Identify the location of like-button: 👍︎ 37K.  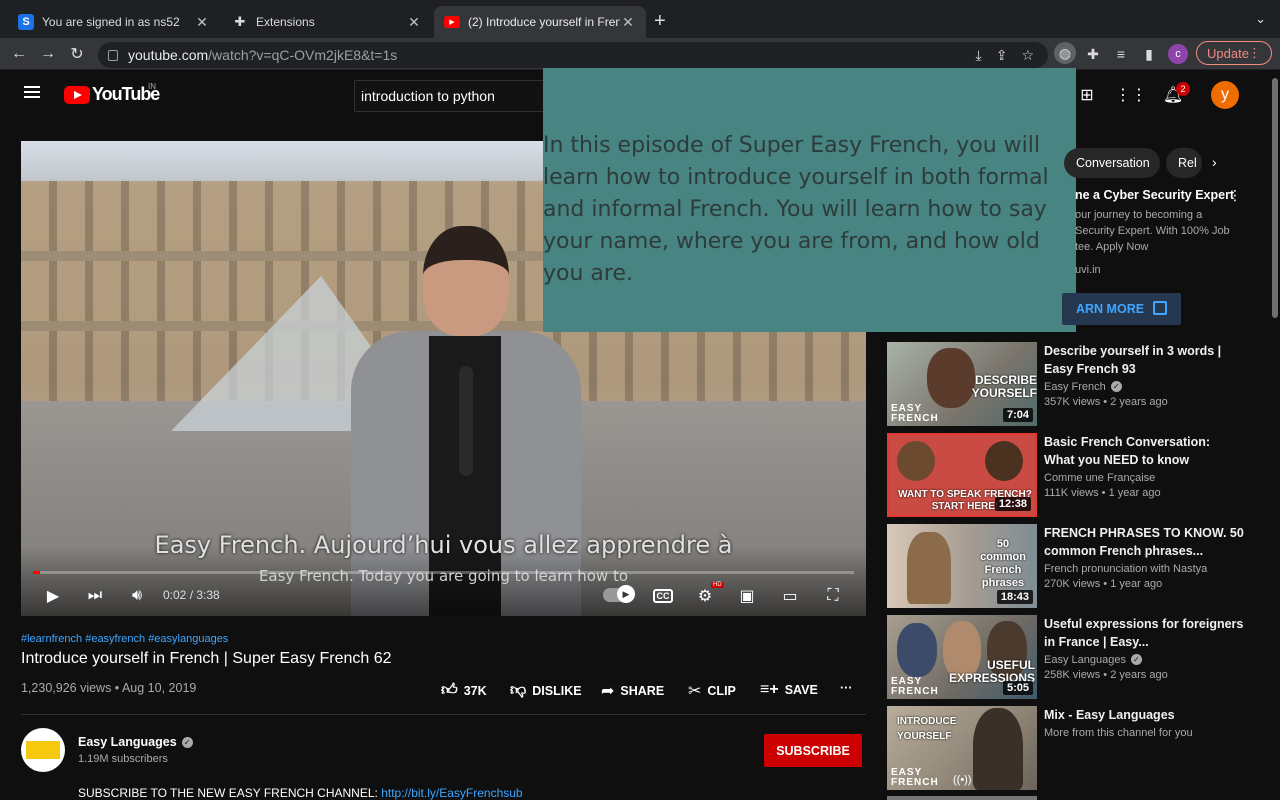
(464, 690).